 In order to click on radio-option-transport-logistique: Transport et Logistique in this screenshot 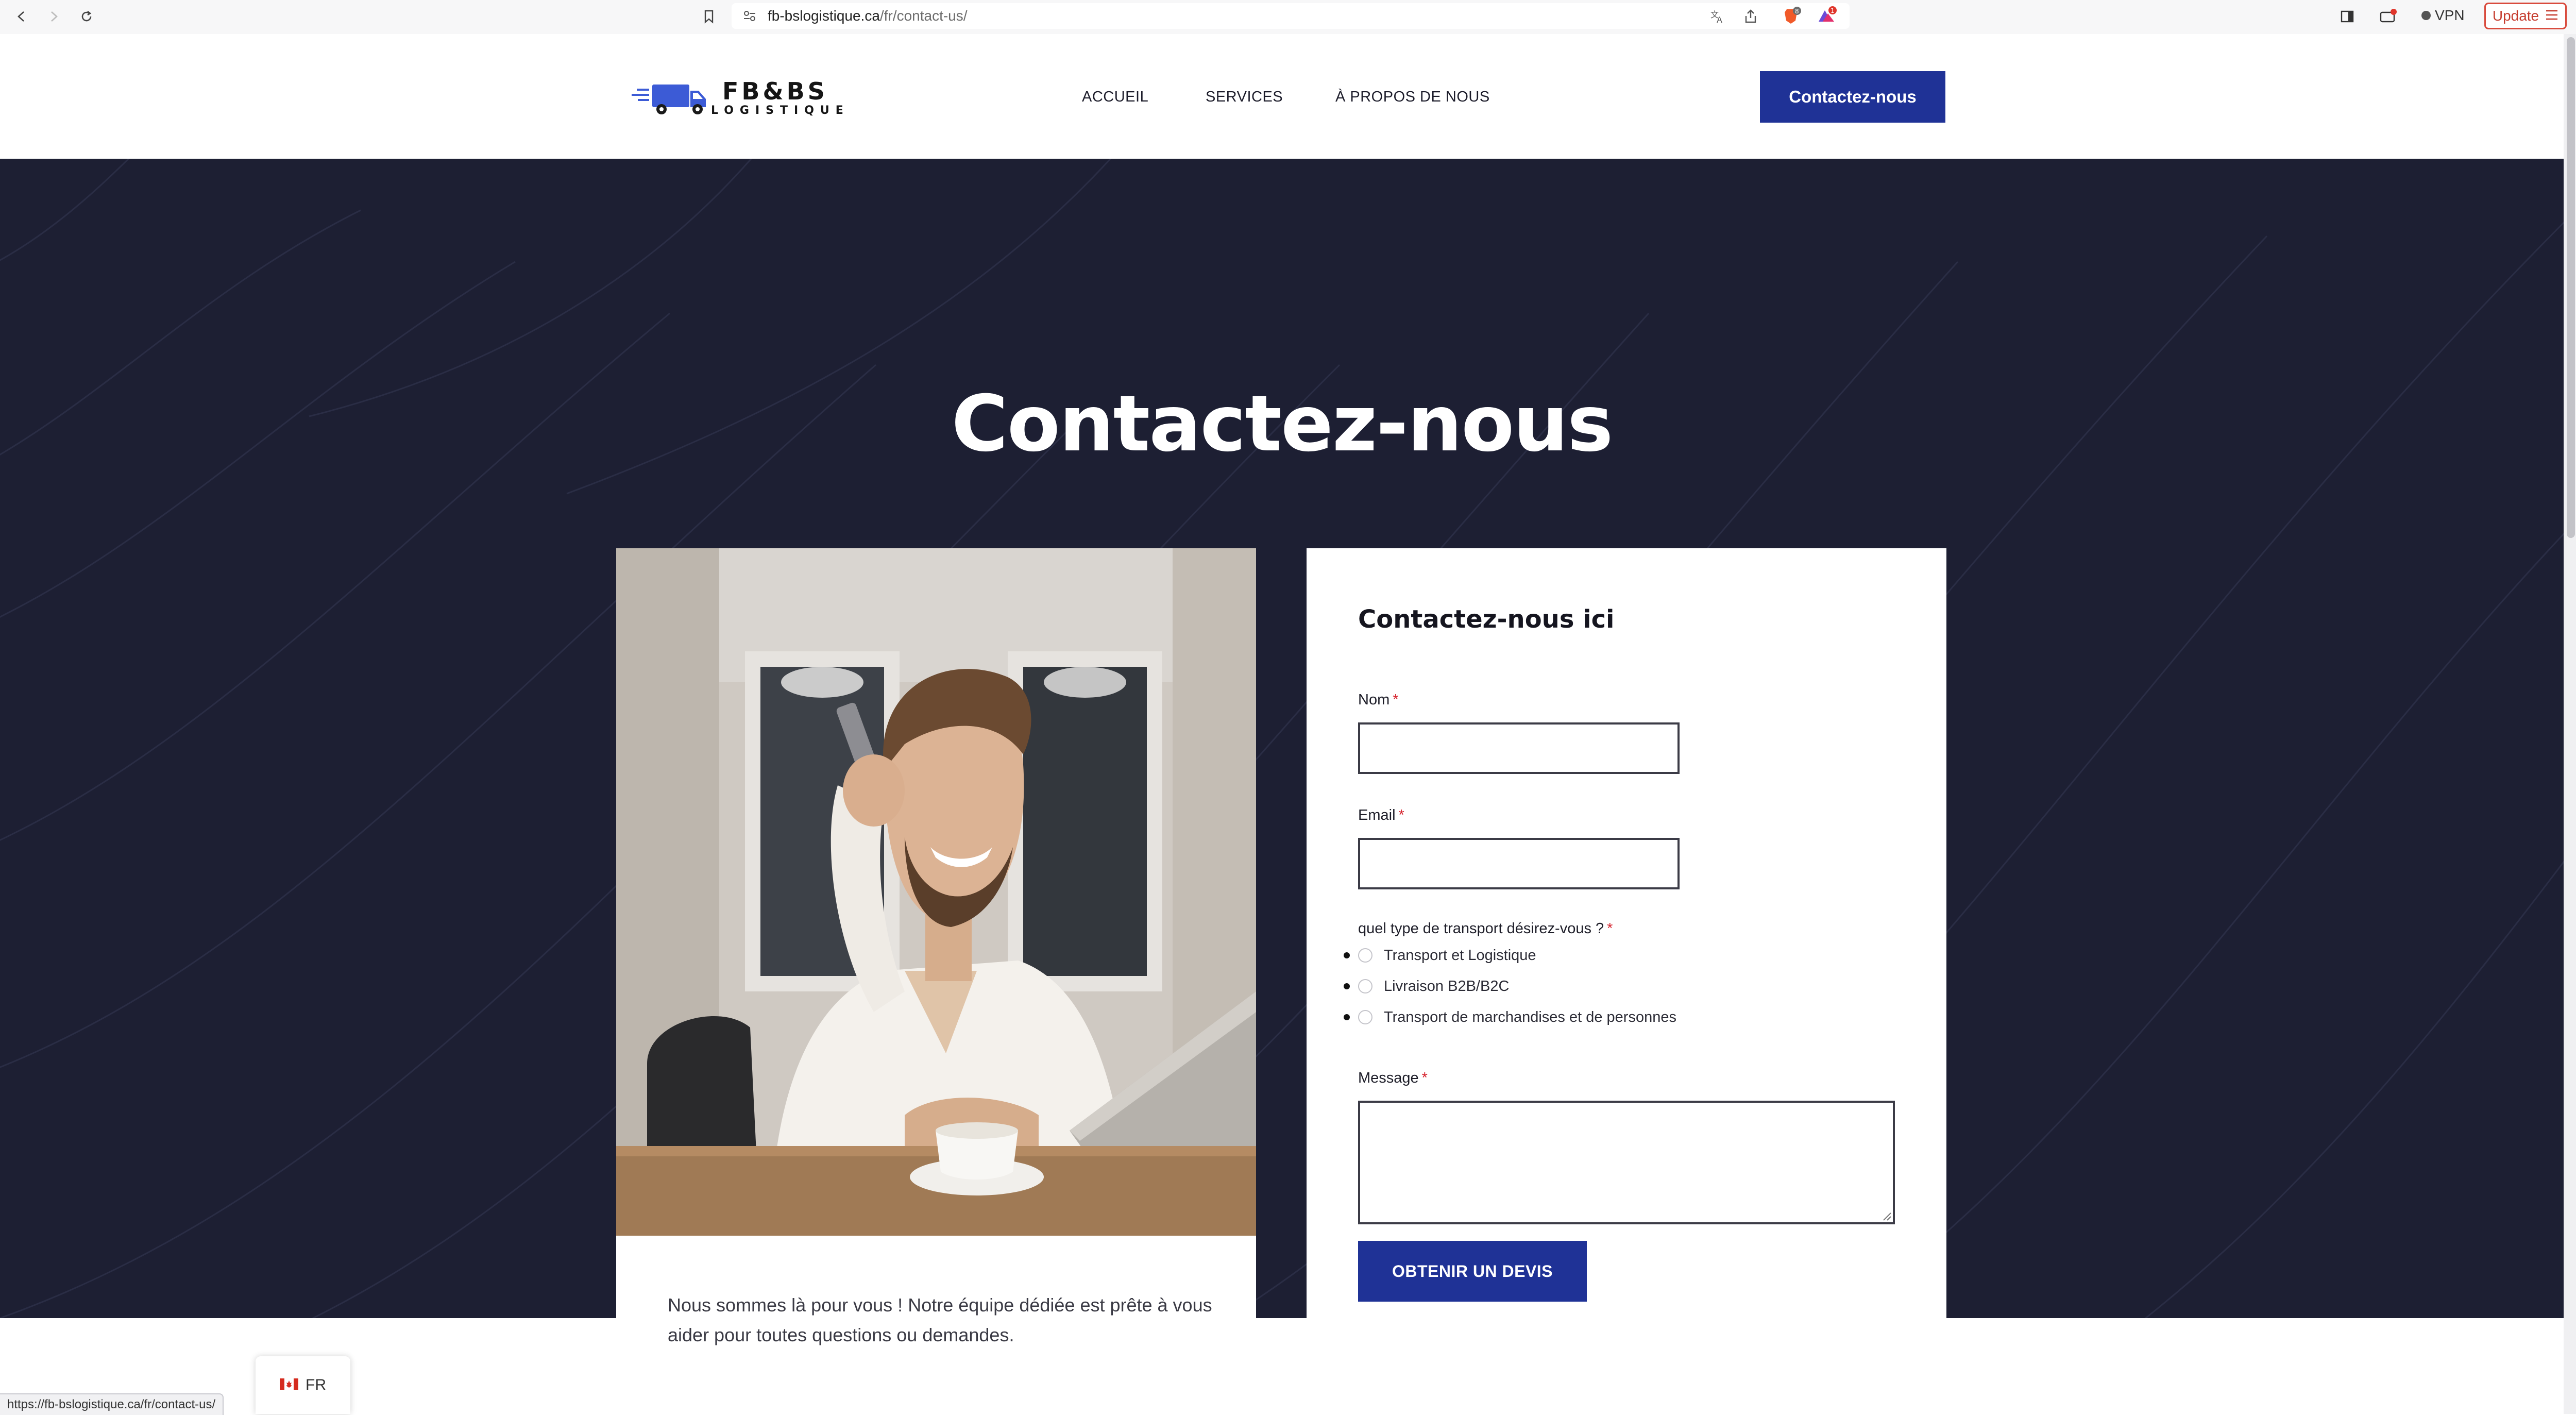, I will do `click(1440, 955)`.